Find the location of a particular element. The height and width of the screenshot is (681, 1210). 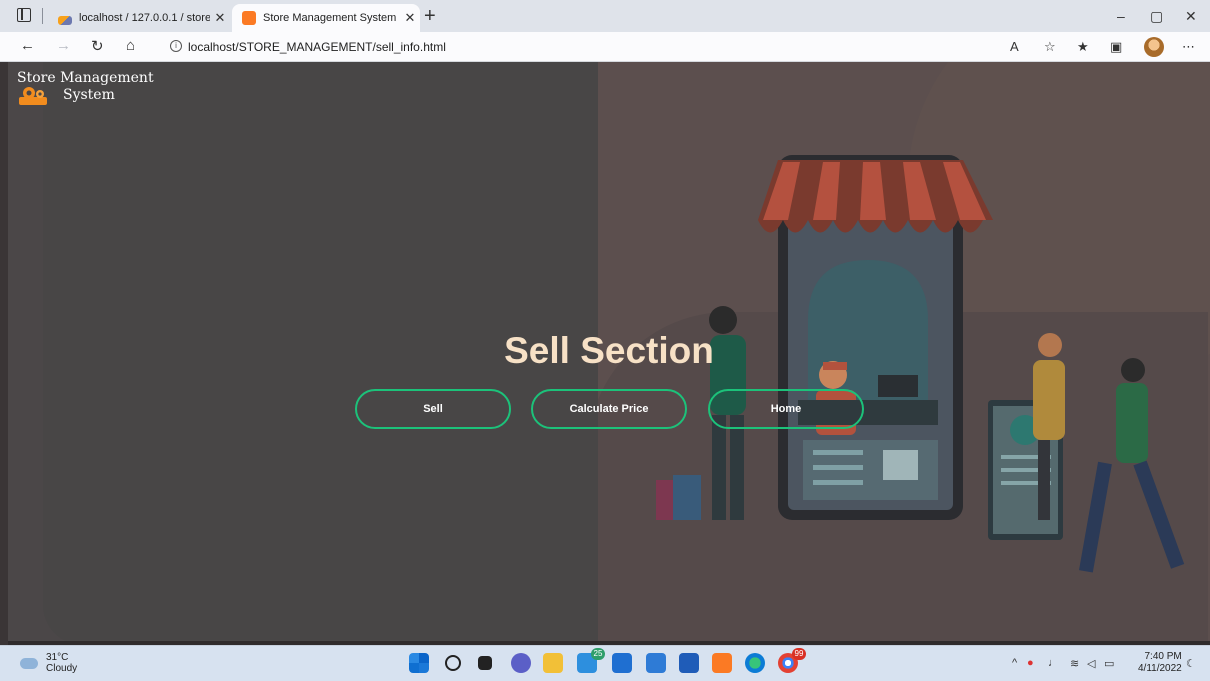

site-info-icon: i is located at coordinates (176, 46).